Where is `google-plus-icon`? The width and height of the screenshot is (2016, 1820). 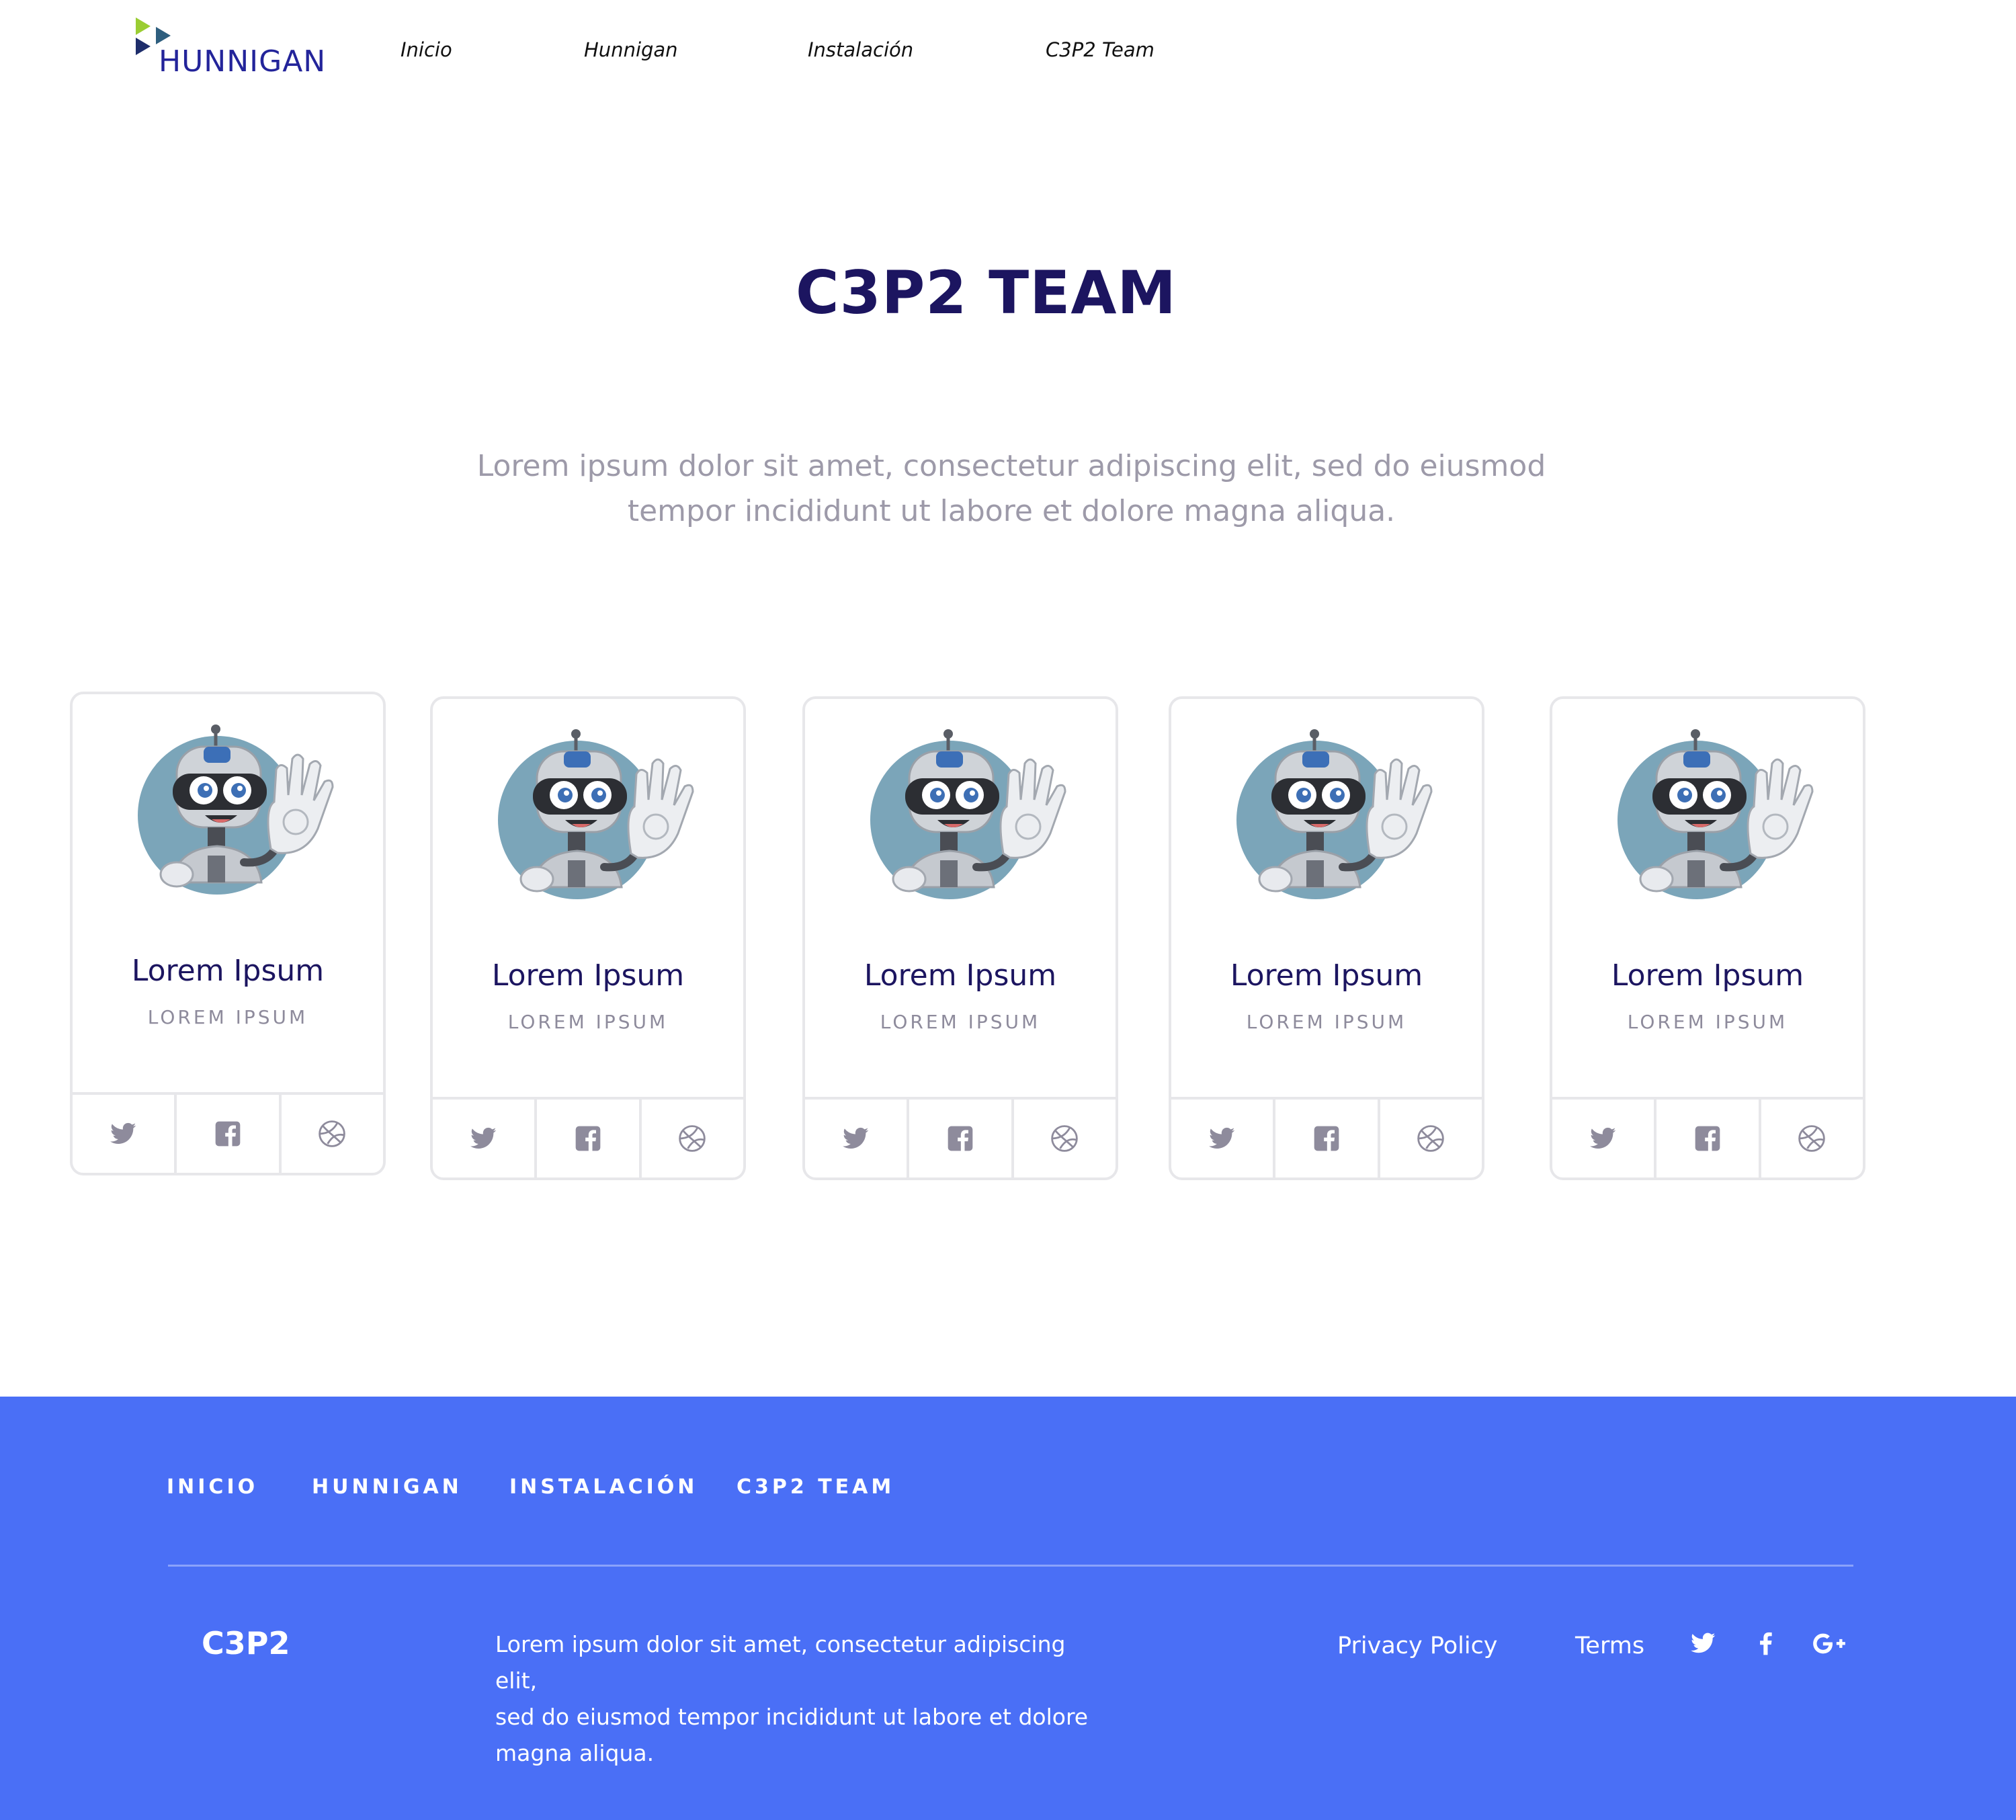 google-plus-icon is located at coordinates (1829, 1643).